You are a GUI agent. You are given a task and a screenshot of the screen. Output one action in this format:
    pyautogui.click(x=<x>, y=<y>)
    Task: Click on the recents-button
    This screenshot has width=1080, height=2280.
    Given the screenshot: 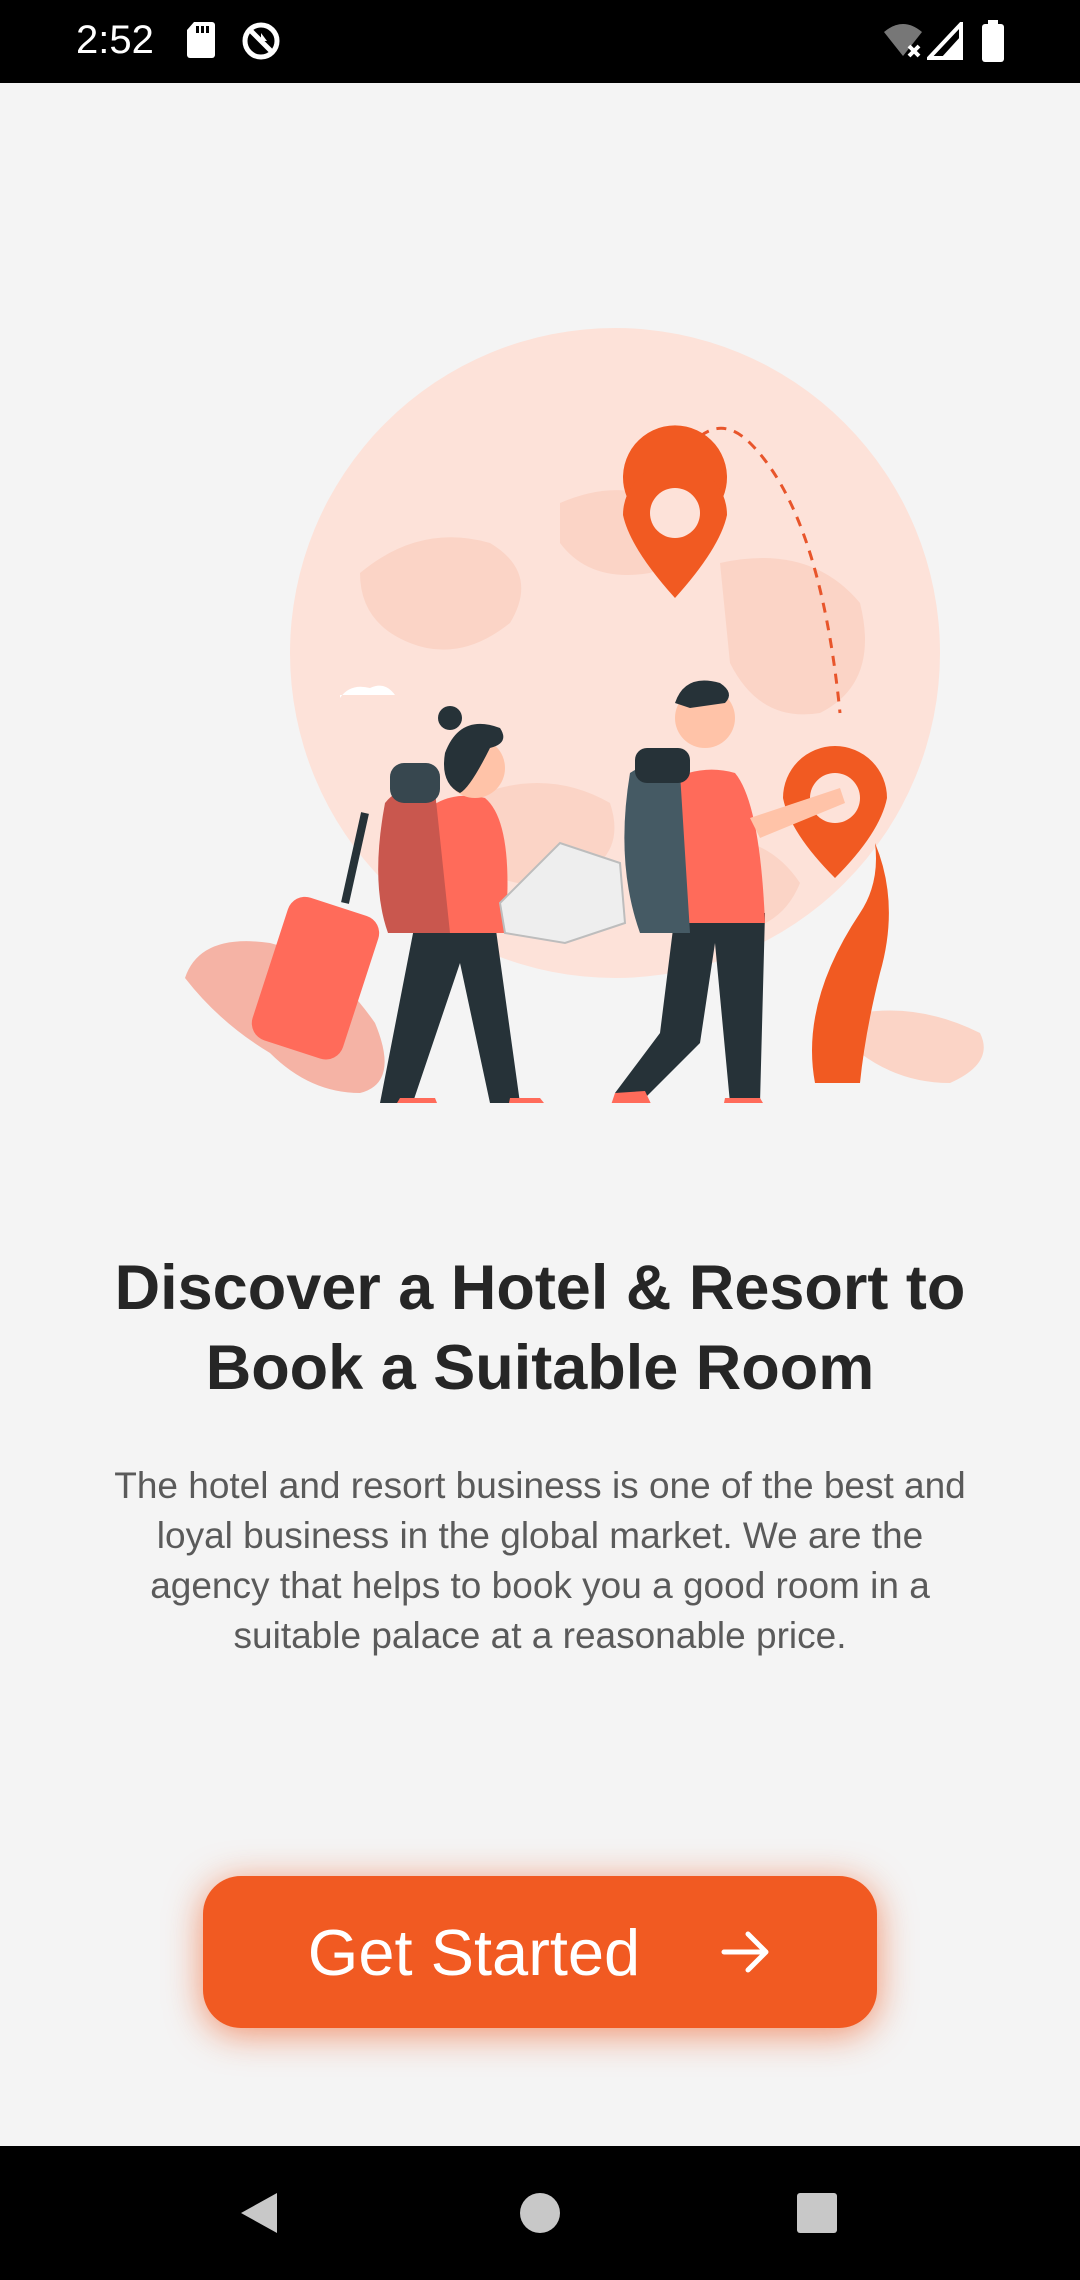 What is the action you would take?
    pyautogui.click(x=817, y=2213)
    